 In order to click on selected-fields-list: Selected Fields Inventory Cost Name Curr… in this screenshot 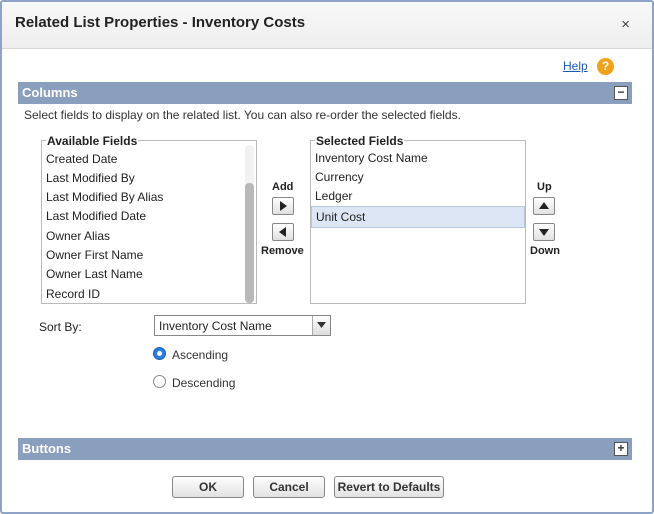, I will do `click(418, 219)`.